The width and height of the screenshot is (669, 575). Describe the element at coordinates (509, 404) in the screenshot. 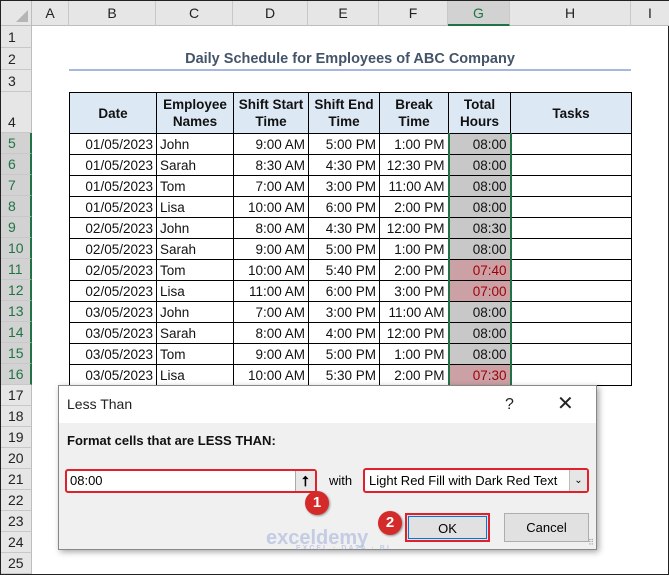

I see `help-button: ?` at that location.